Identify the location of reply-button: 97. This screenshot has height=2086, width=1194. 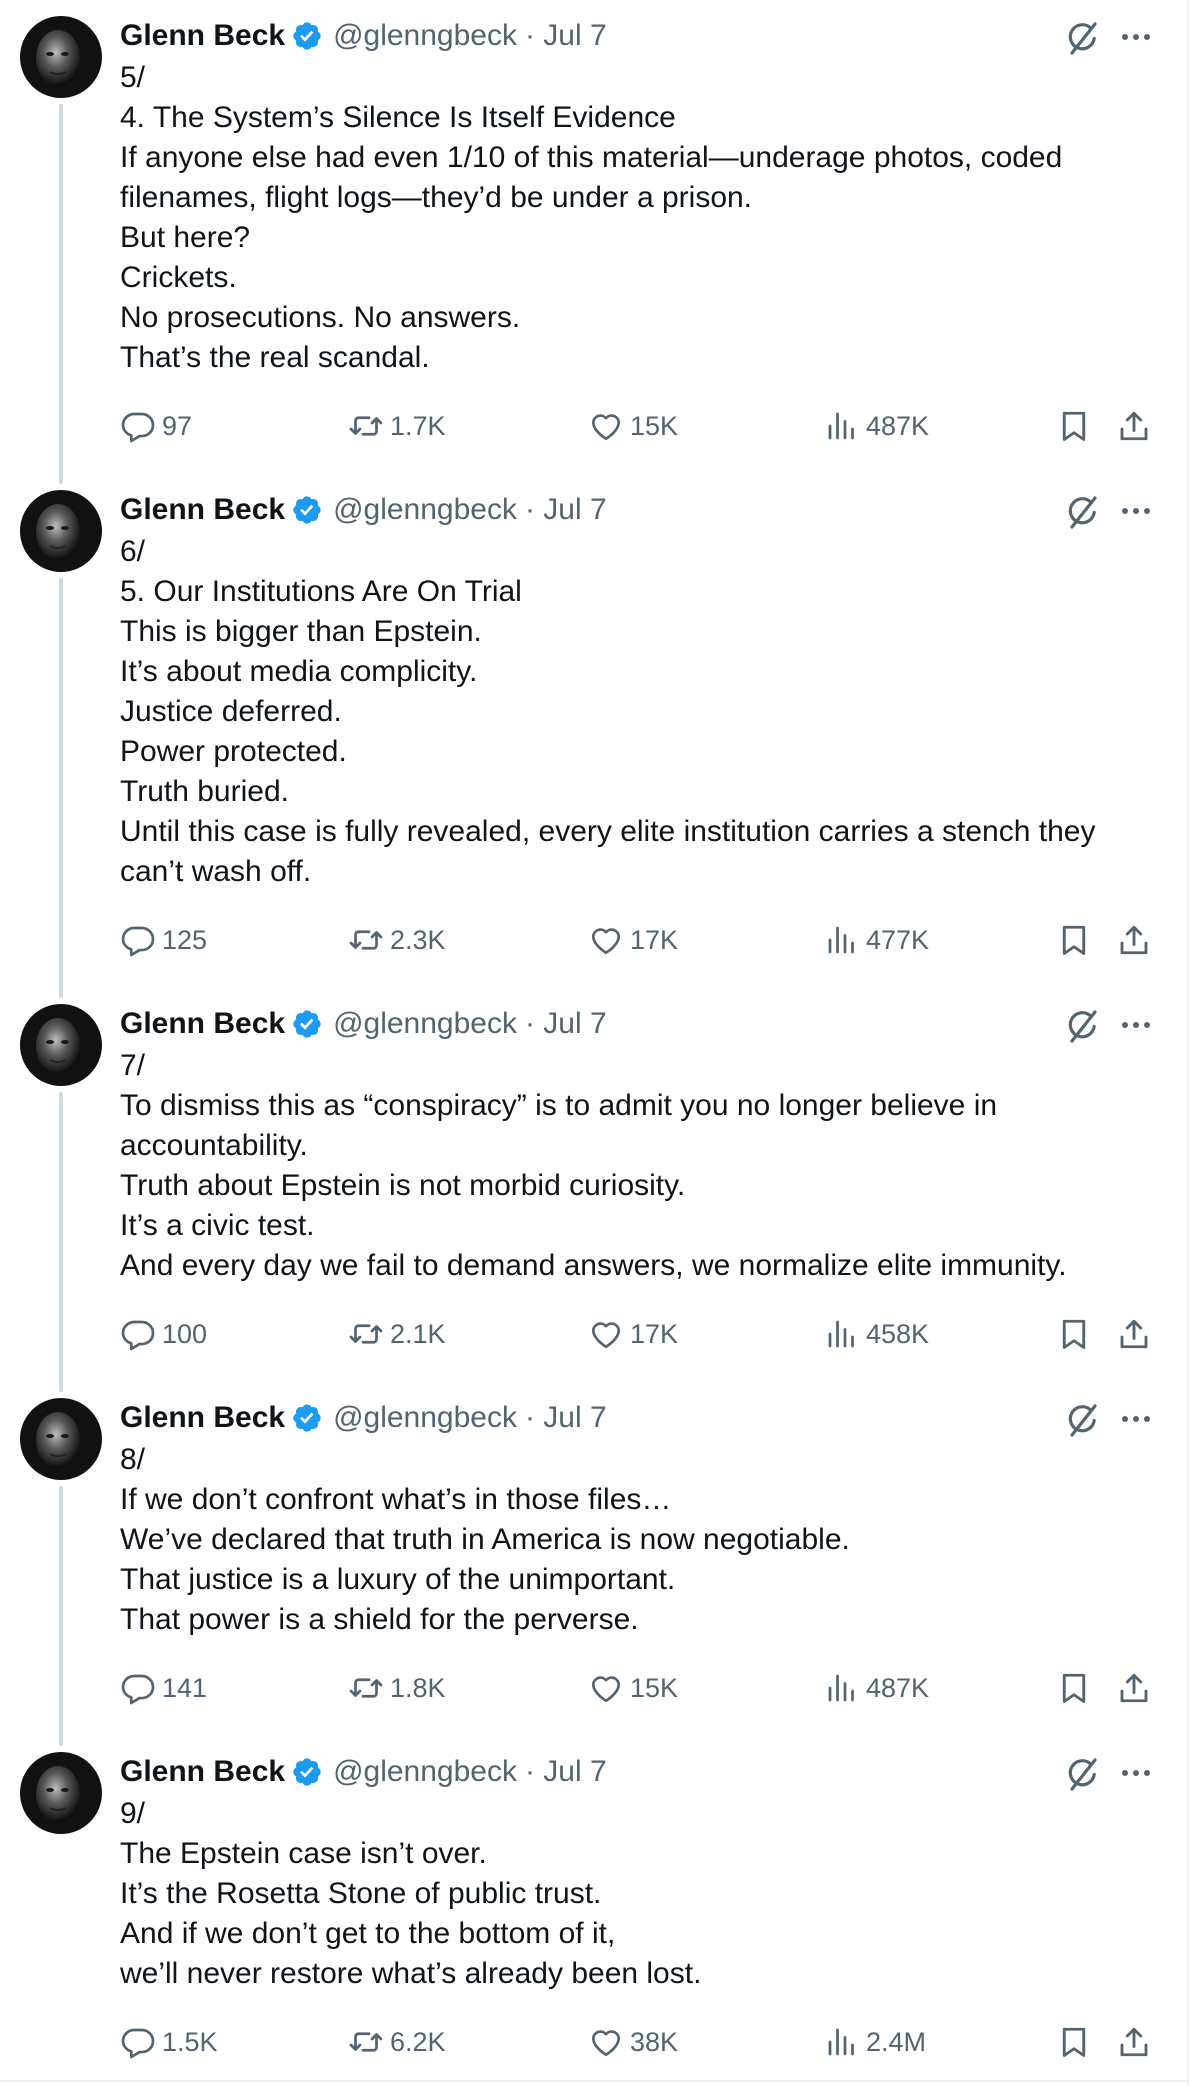
(156, 426).